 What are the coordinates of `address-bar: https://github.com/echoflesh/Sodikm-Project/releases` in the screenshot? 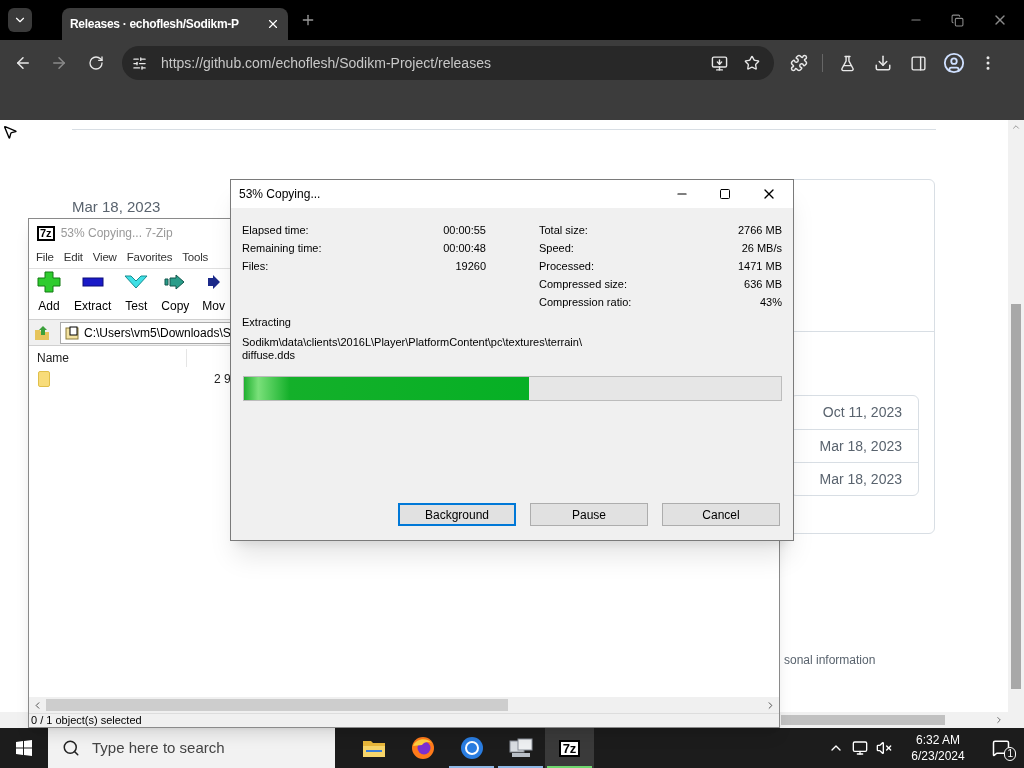 It's located at (448, 63).